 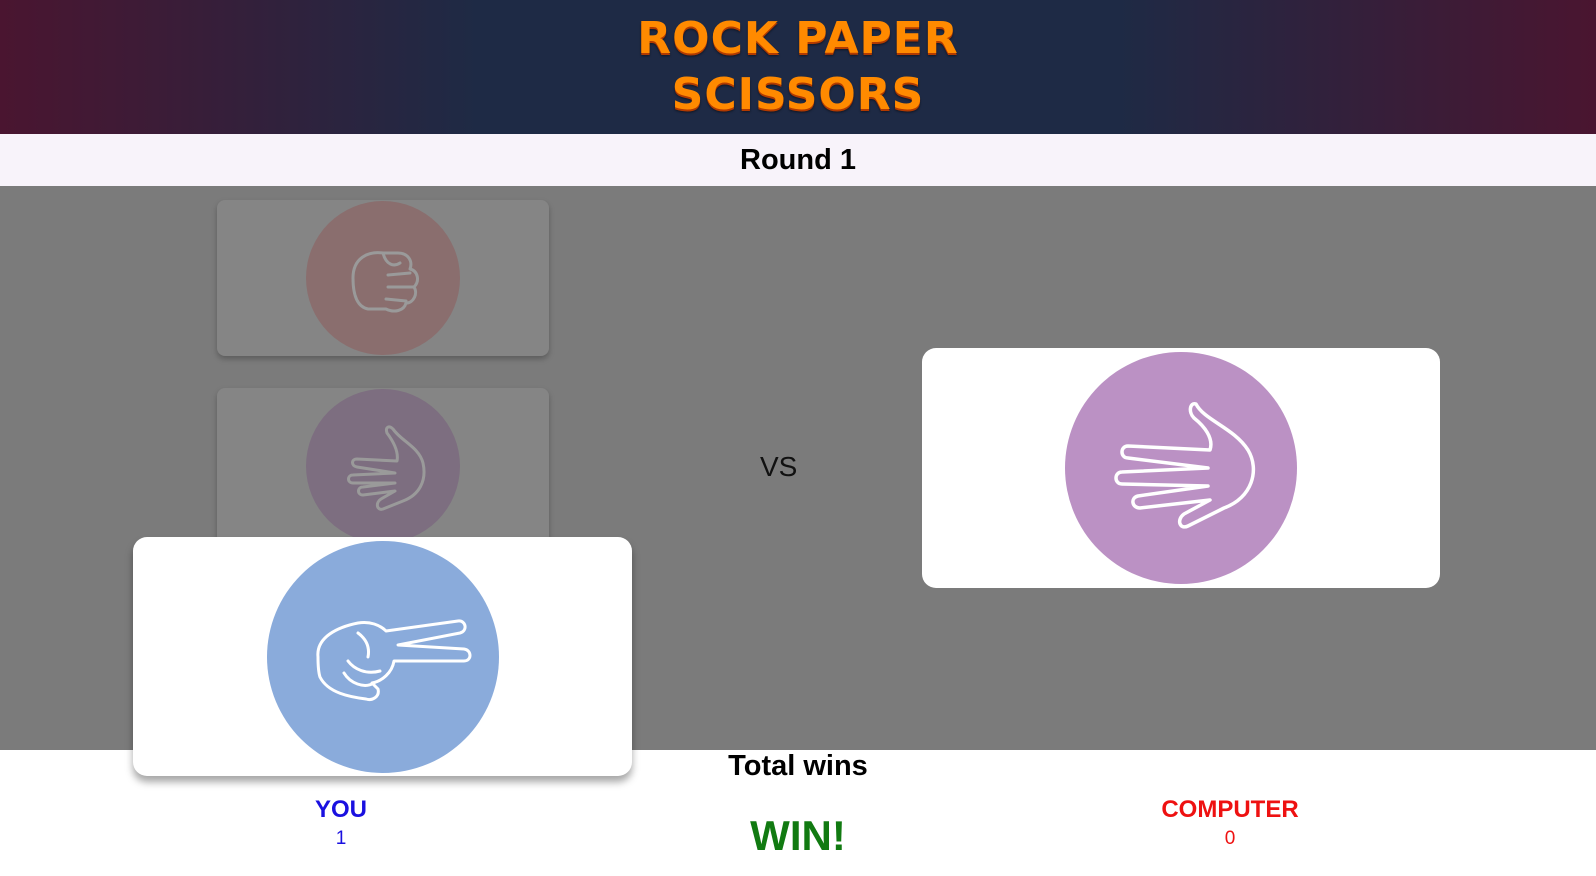 What do you see at coordinates (798, 835) in the screenshot?
I see `round-result: WIN!` at bounding box center [798, 835].